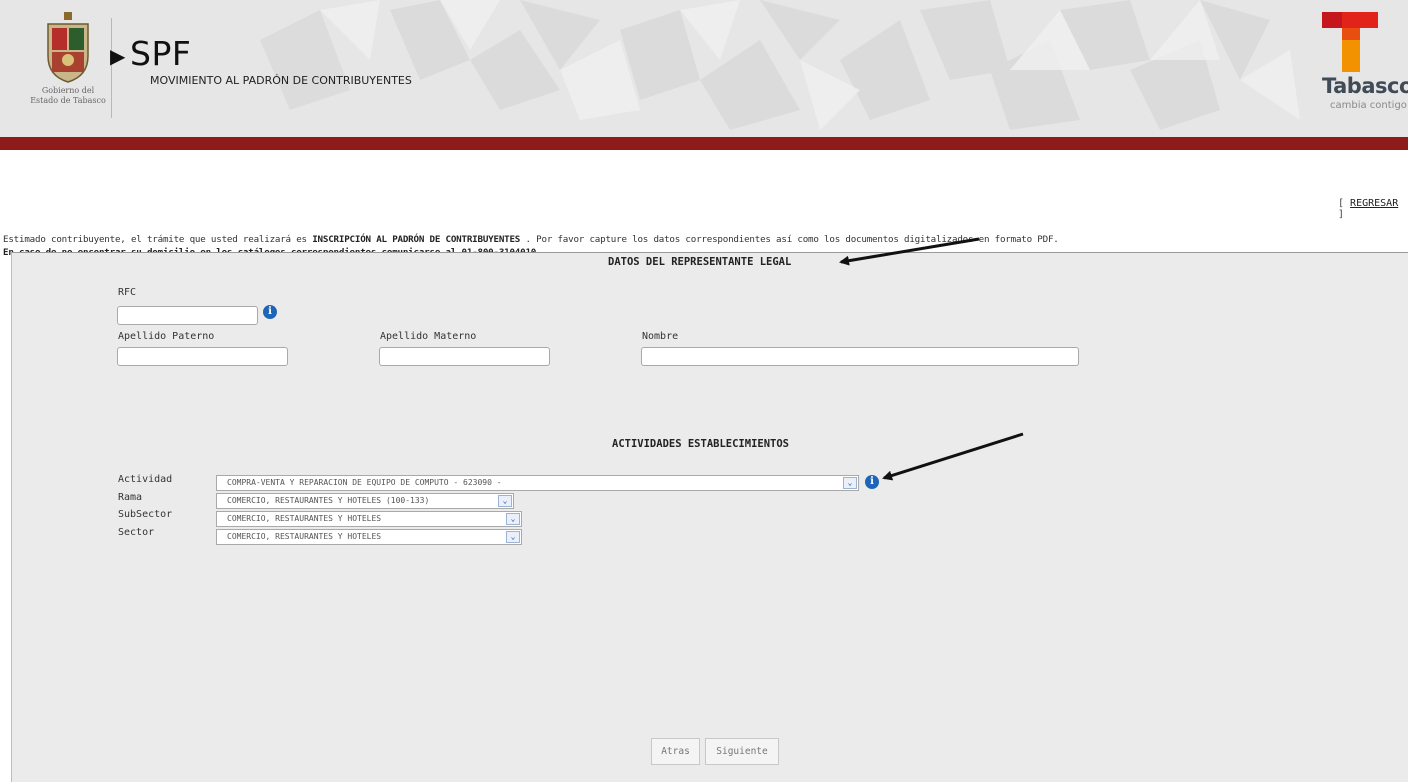 This screenshot has width=1408, height=782. I want to click on annotation-layer, so click(931, 359).